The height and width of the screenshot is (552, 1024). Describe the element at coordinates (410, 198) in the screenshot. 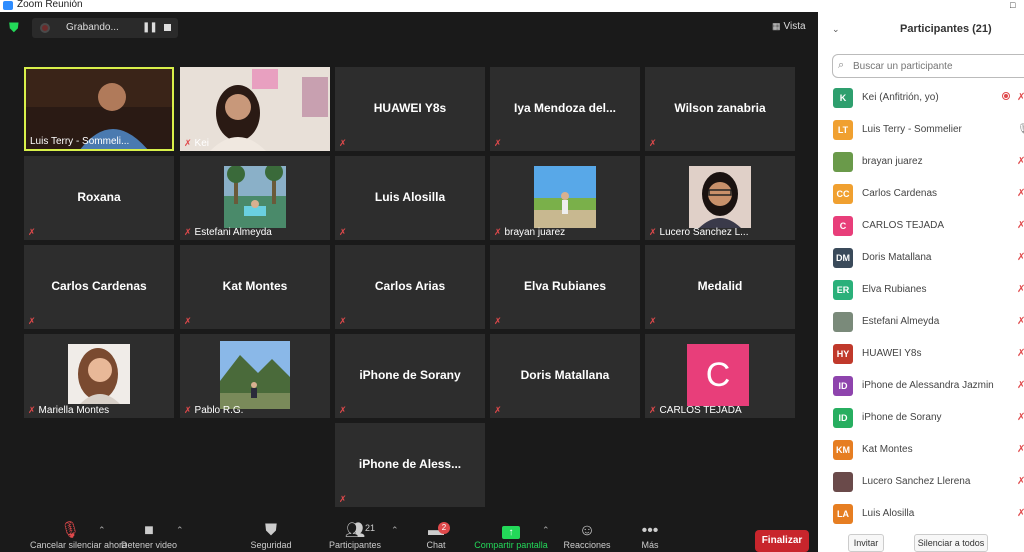

I see `video-tile: Luis Alosilla ✗` at that location.